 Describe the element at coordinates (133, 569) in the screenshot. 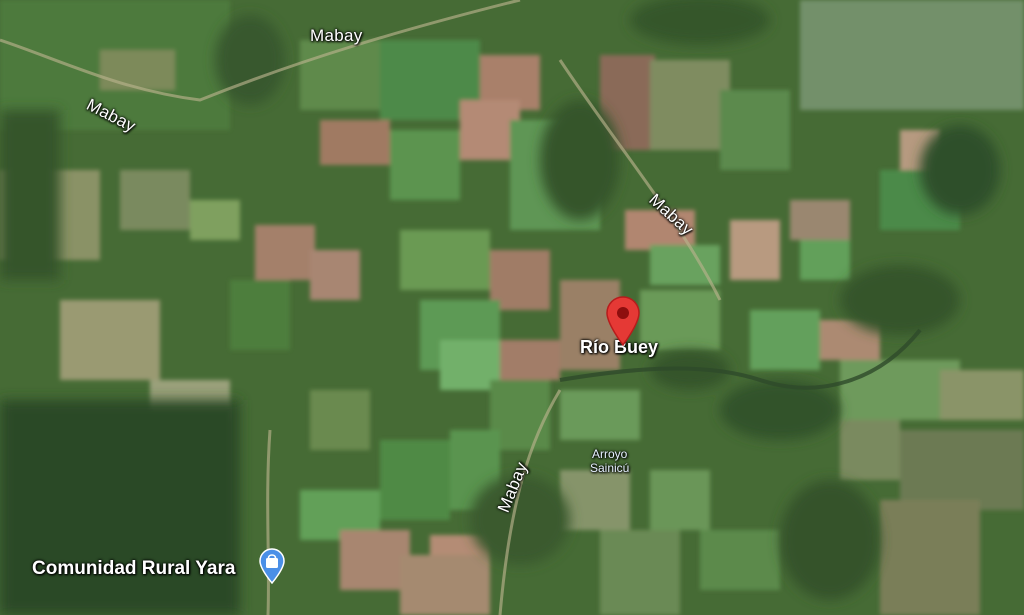

I see `poi-label-comunidad-rural-yara: Comunidad Rural Yara` at that location.